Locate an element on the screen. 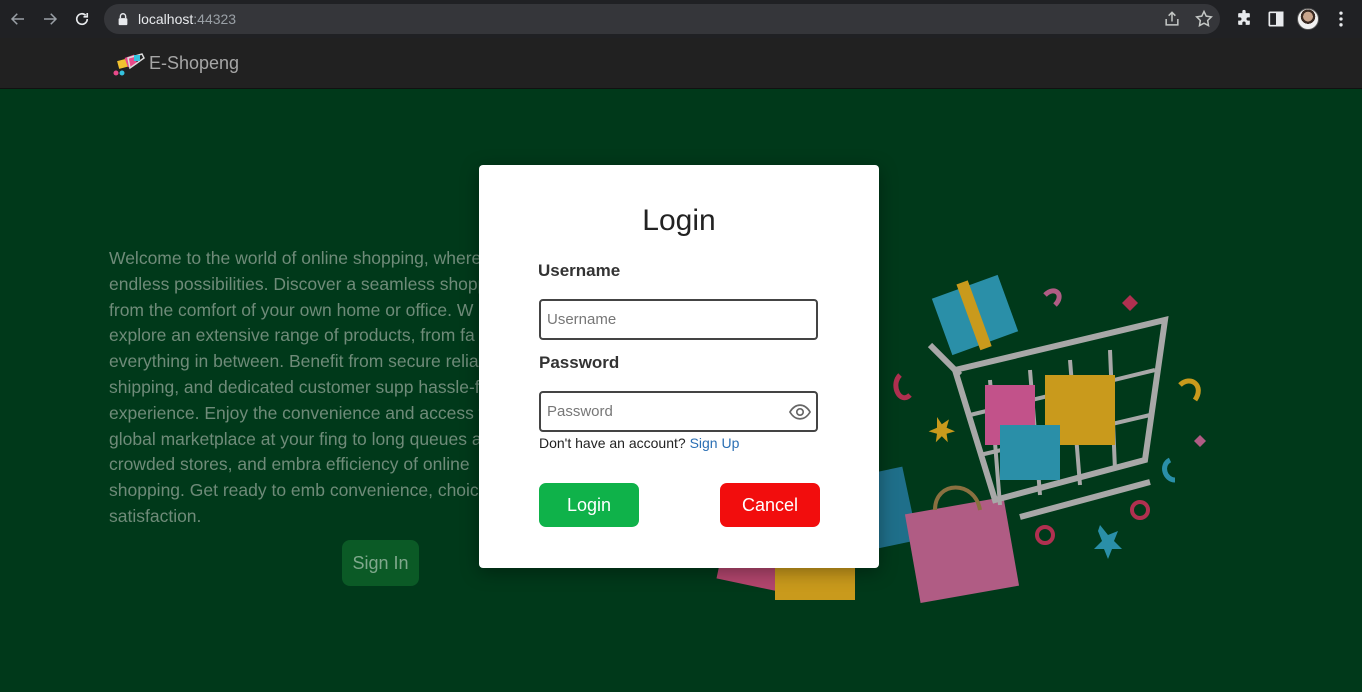 Image resolution: width=1362 pixels, height=692 pixels. password-input is located at coordinates (678, 411).